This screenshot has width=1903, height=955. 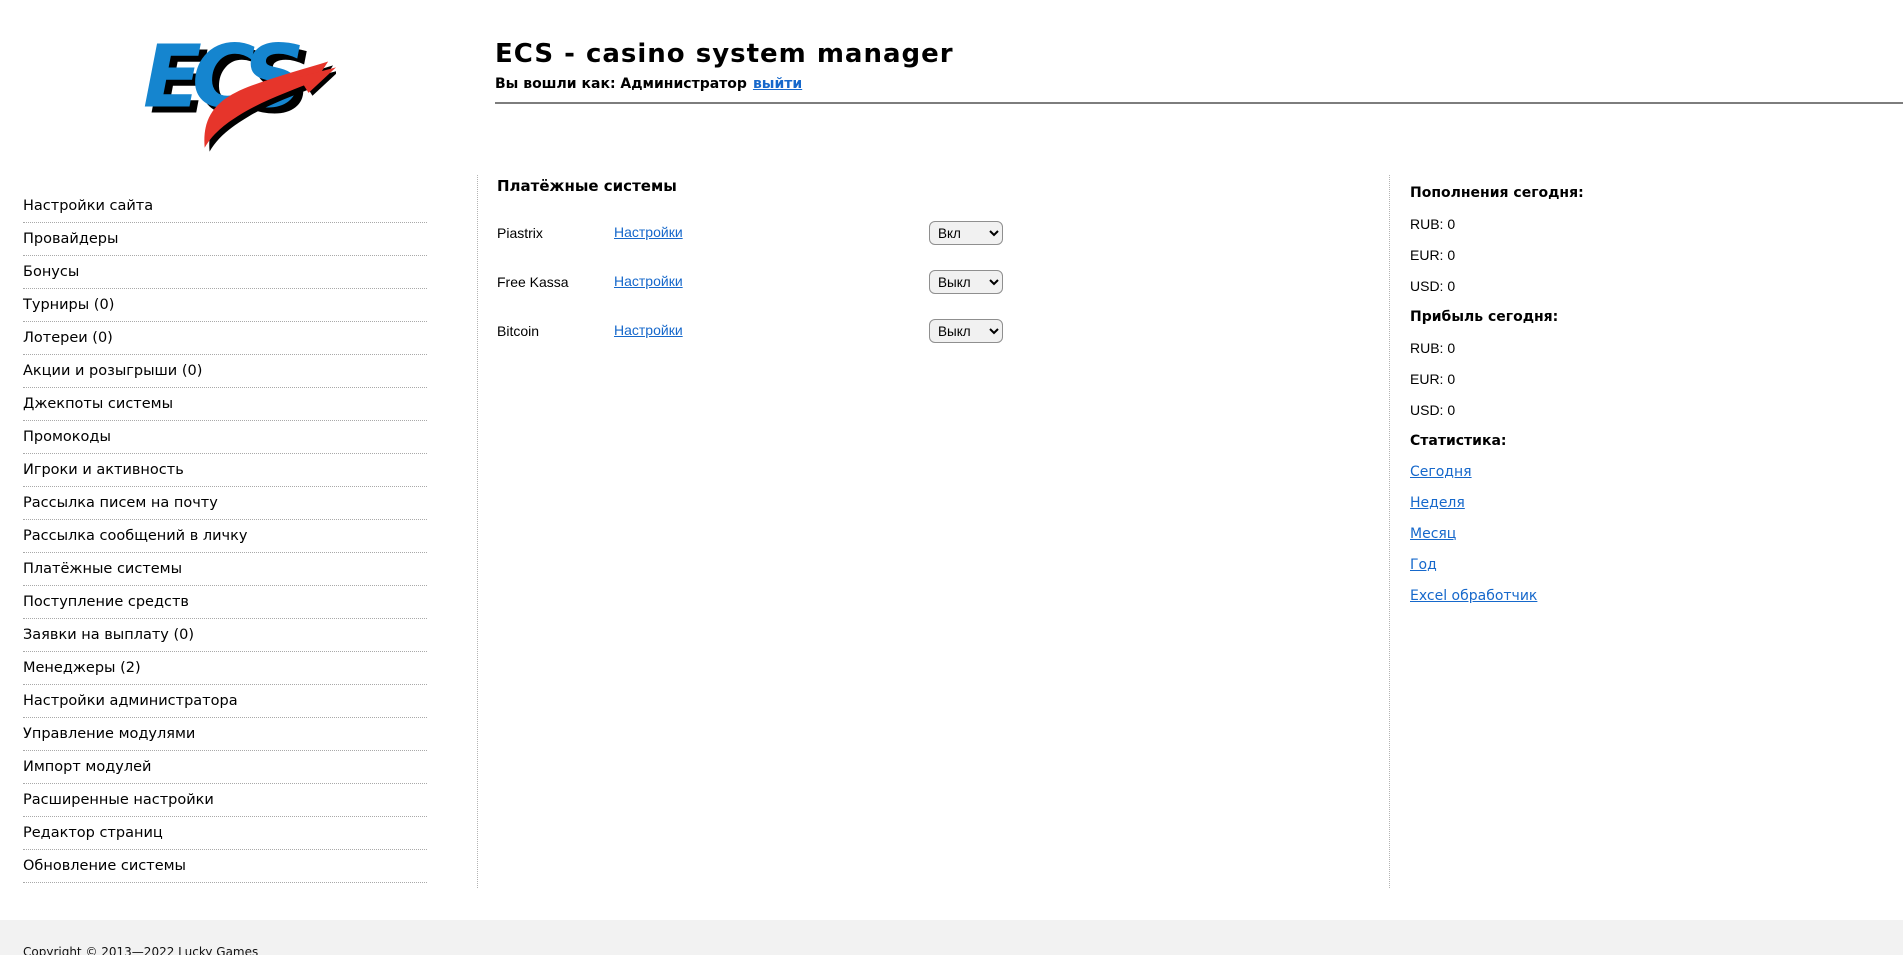 I want to click on sidebar-menu-item: Менеджеры (2), so click(x=225, y=668).